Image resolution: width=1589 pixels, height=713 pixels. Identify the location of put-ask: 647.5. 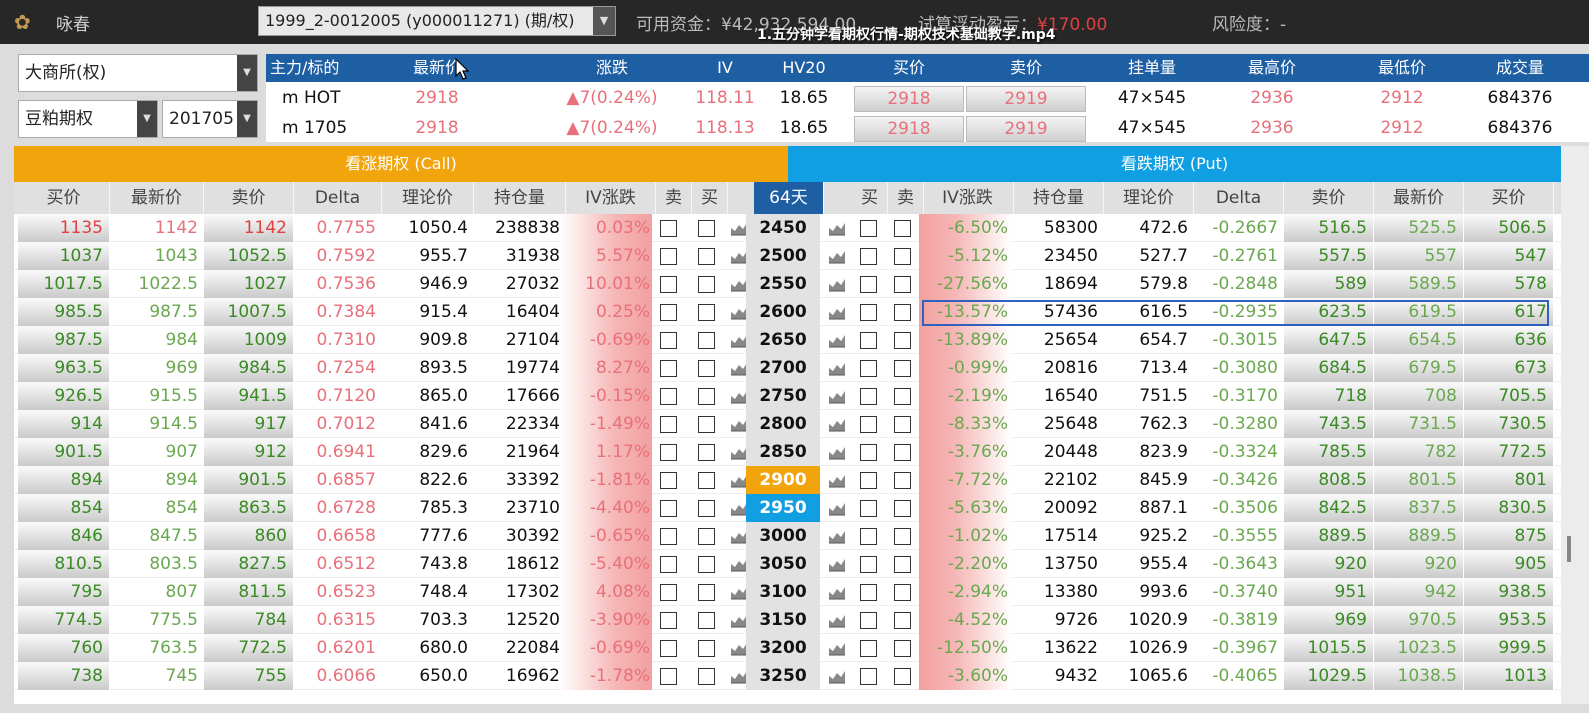
(1329, 340).